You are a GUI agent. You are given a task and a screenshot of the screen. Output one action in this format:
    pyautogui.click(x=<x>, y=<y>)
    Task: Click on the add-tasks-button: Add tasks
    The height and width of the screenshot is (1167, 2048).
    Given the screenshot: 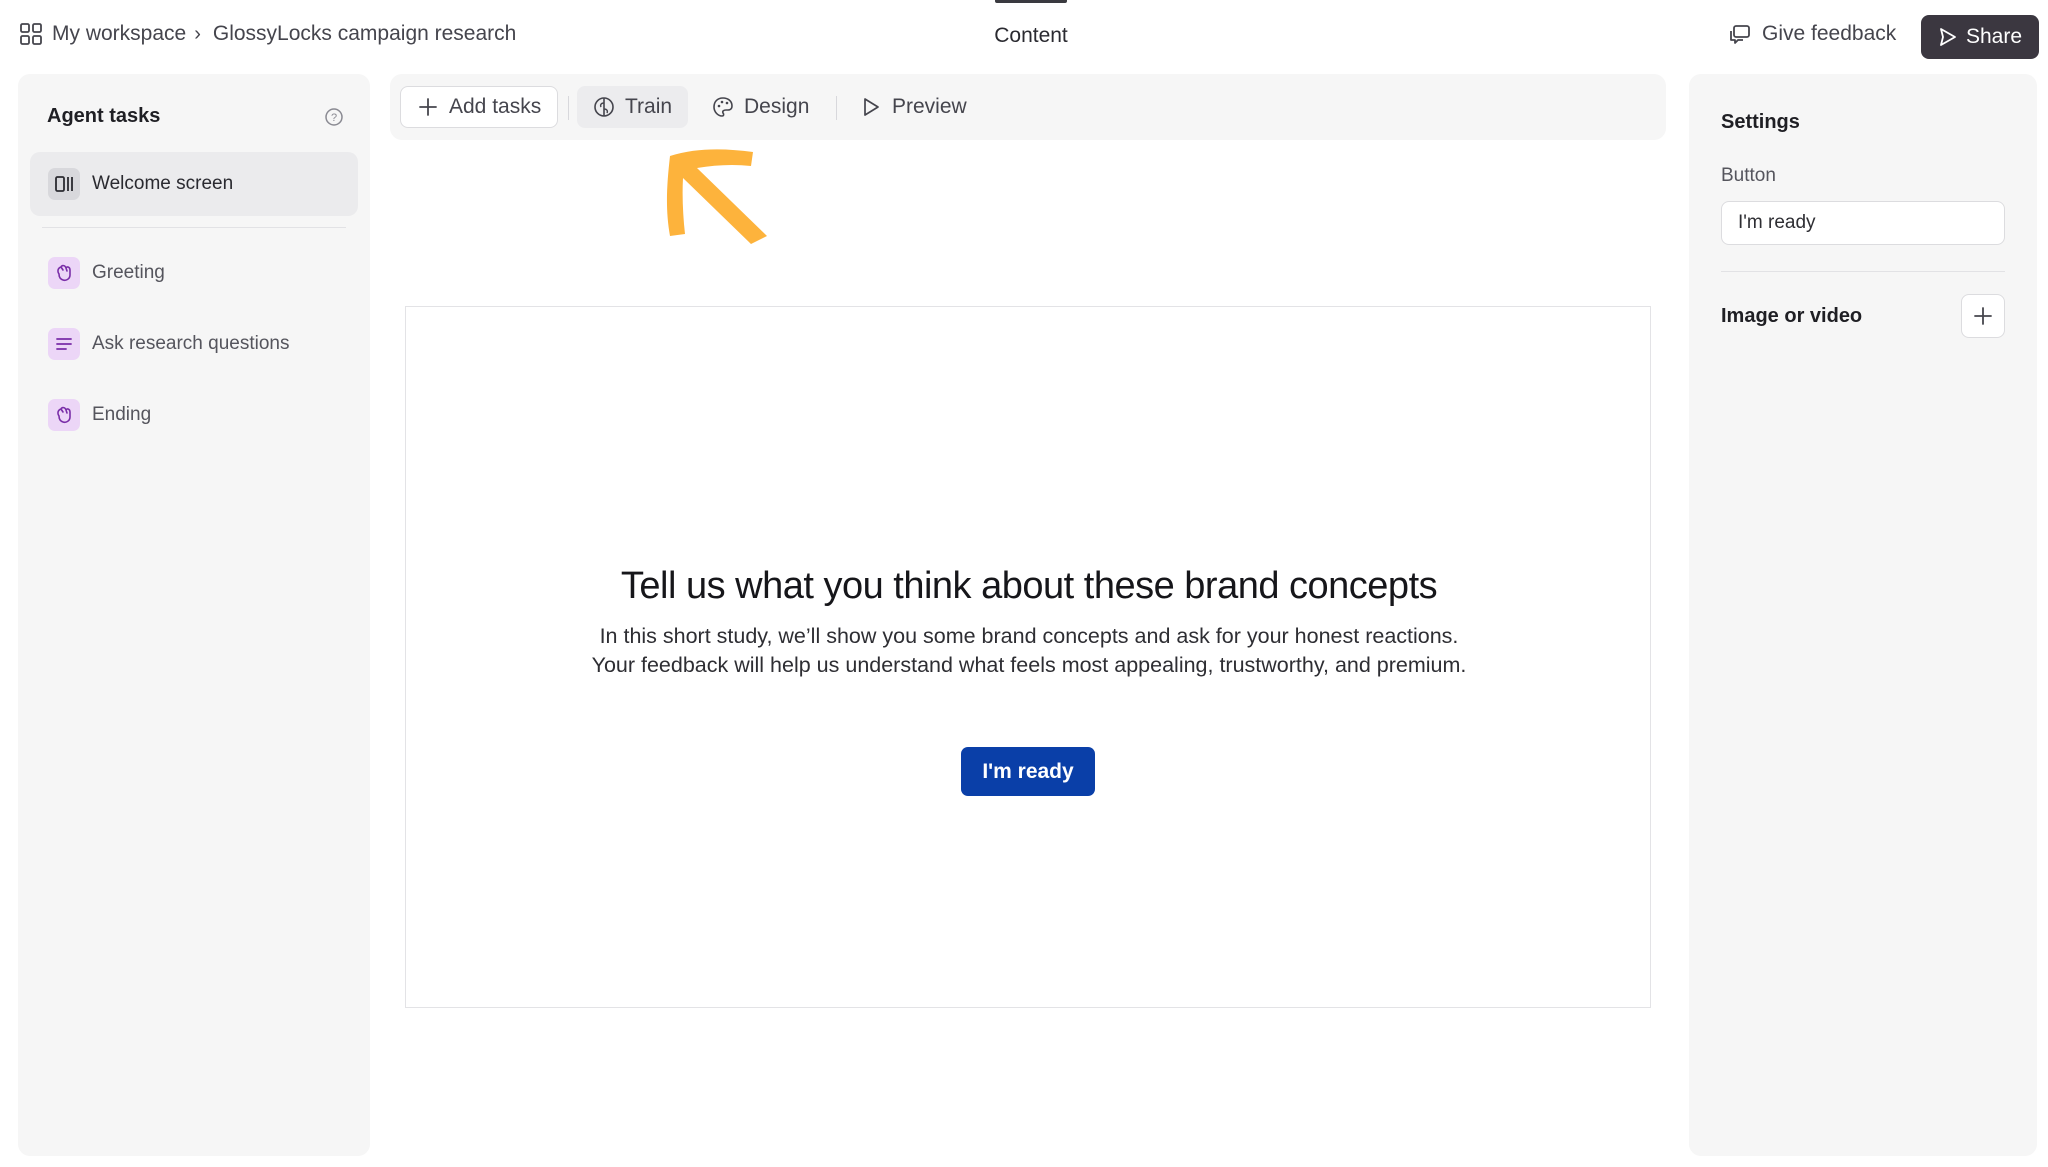 What is the action you would take?
    pyautogui.click(x=479, y=107)
    